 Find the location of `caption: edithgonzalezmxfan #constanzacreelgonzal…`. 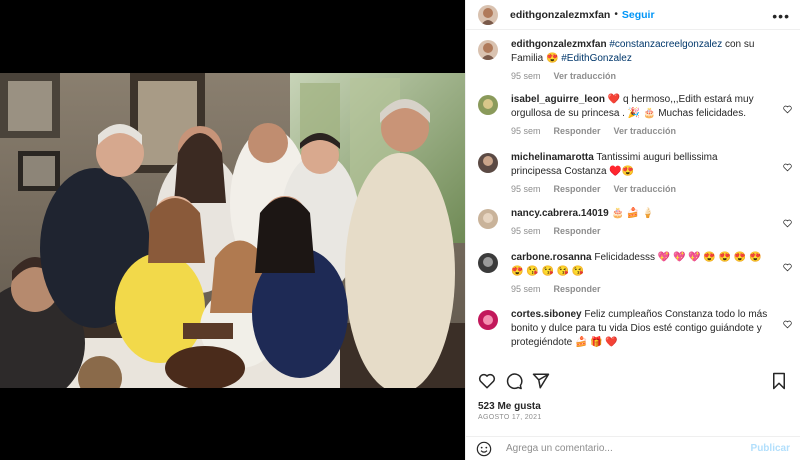

caption: edithgonzalezmxfan #constanzacreelgonzal… is located at coordinates (633, 65).